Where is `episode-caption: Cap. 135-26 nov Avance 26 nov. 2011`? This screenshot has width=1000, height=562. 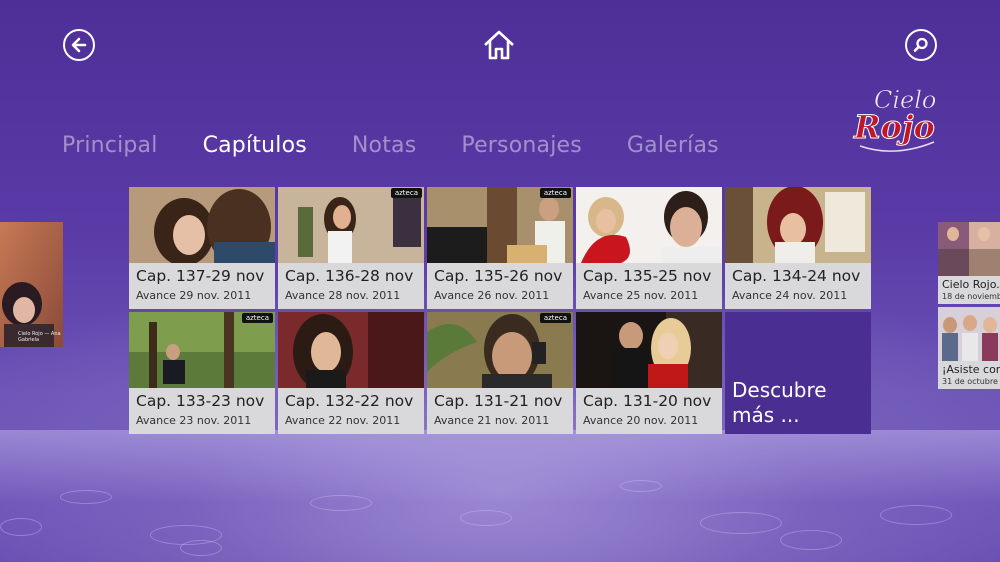
episode-caption: Cap. 135-26 nov Avance 26 nov. 2011 is located at coordinates (500, 286).